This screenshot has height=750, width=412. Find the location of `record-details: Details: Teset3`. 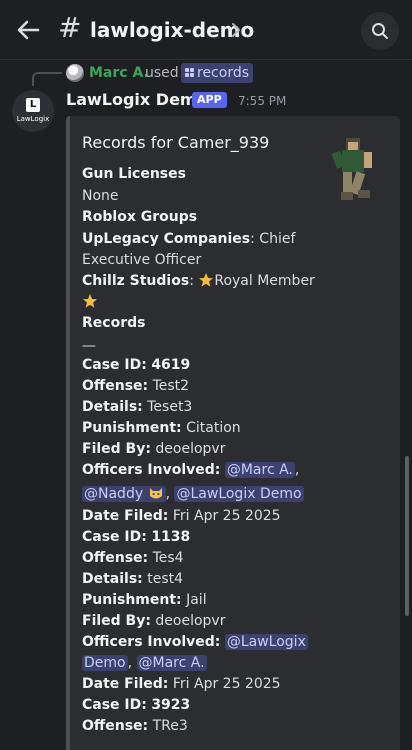

record-details: Details: Teset3 is located at coordinates (137, 407).